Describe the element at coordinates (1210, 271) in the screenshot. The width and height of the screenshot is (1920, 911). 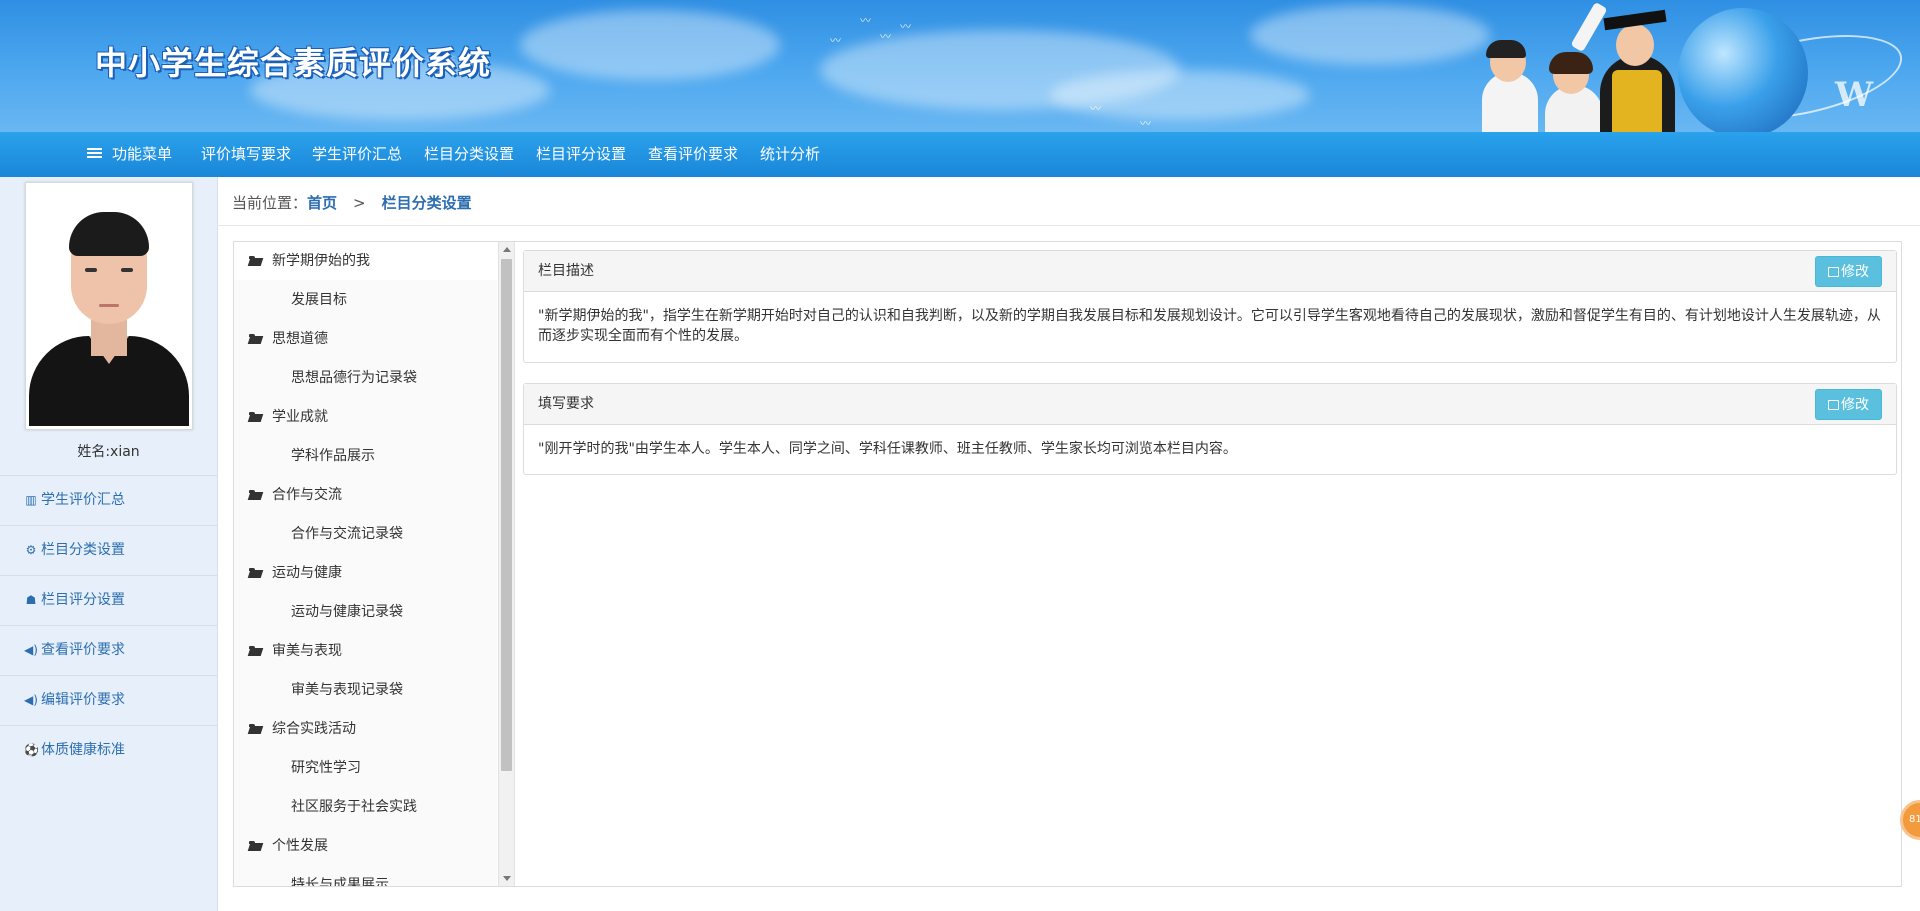
I see `description-panel-header: 栏目描述 修改` at that location.